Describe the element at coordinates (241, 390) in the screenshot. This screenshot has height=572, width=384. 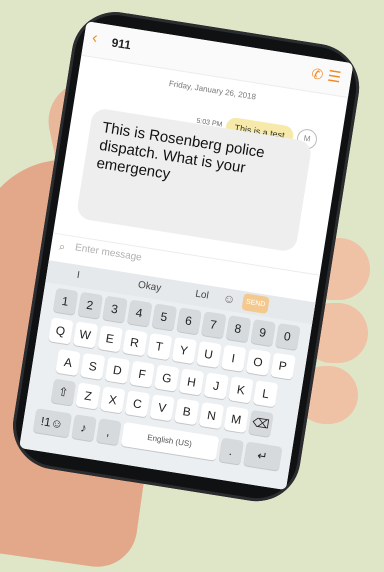
I see `key-k: K` at that location.